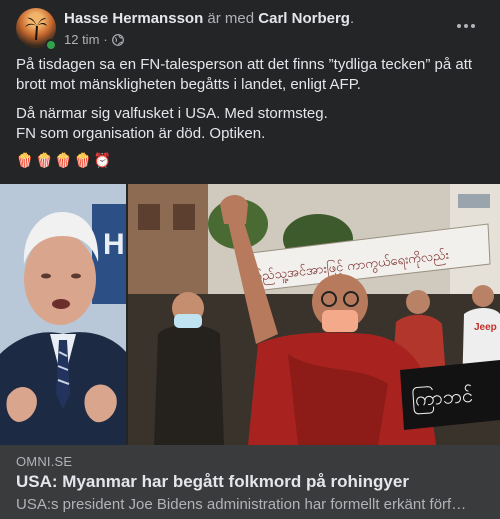 This screenshot has width=500, height=519. Describe the element at coordinates (114, 244) in the screenshot. I see `background-sign-letter: H` at that location.